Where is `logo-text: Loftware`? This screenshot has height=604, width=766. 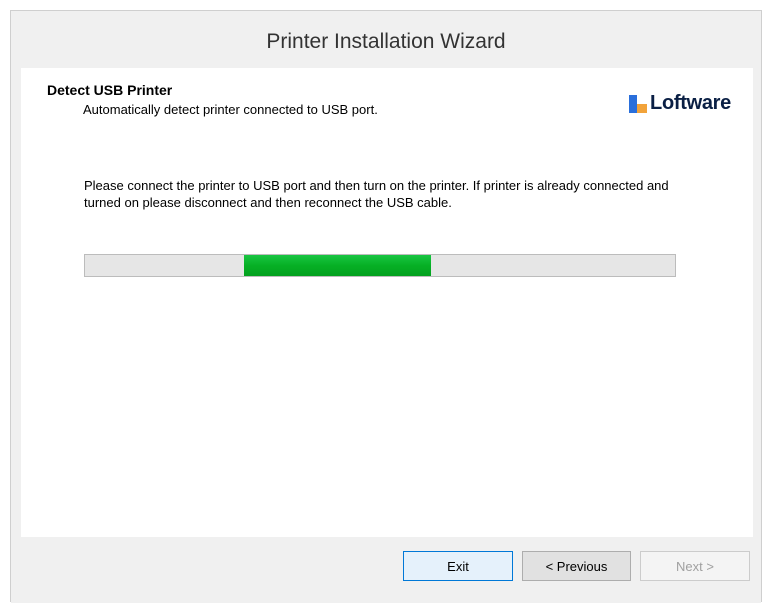
logo-text: Loftware is located at coordinates (690, 103).